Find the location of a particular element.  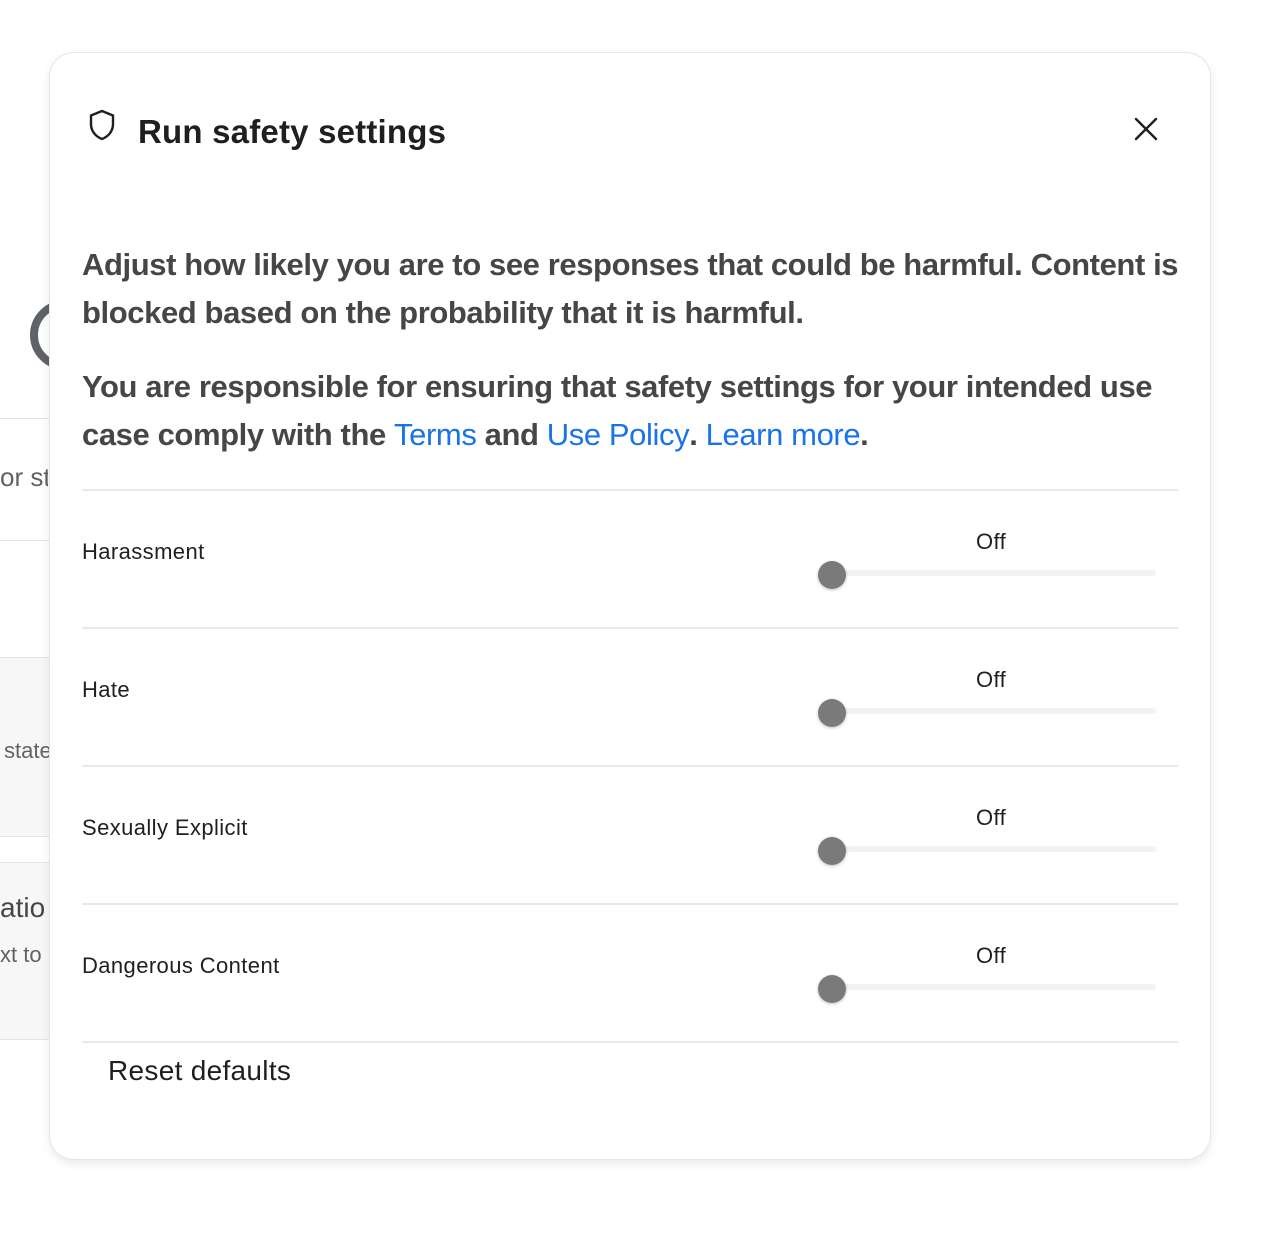

terms-link: Terms is located at coordinates (435, 434).